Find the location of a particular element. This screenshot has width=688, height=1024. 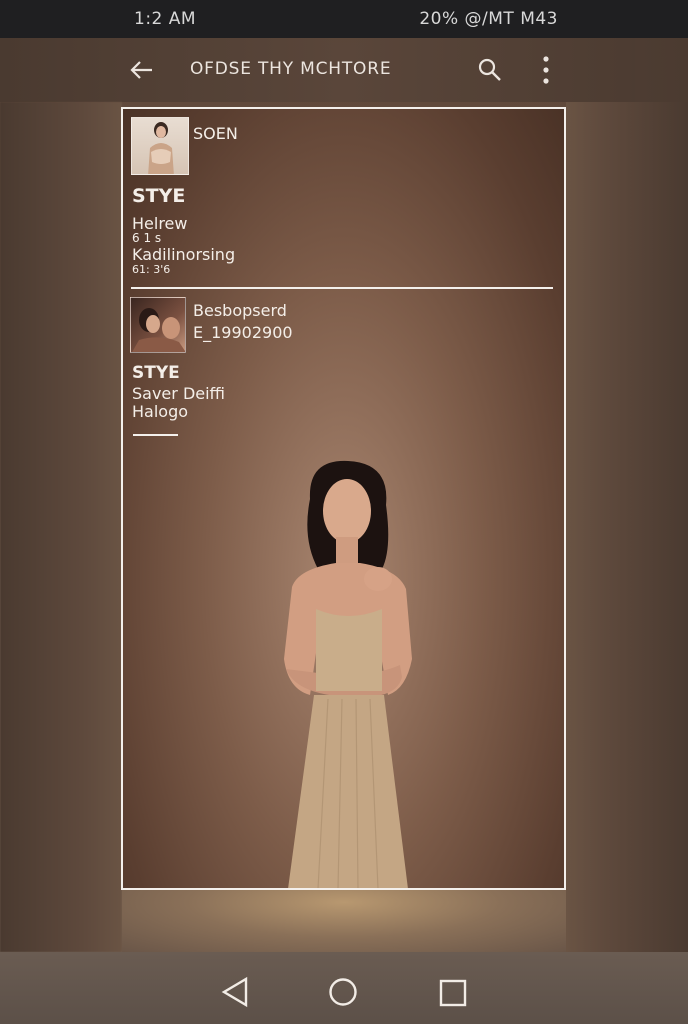

entry2-heading: STYE is located at coordinates (156, 373).